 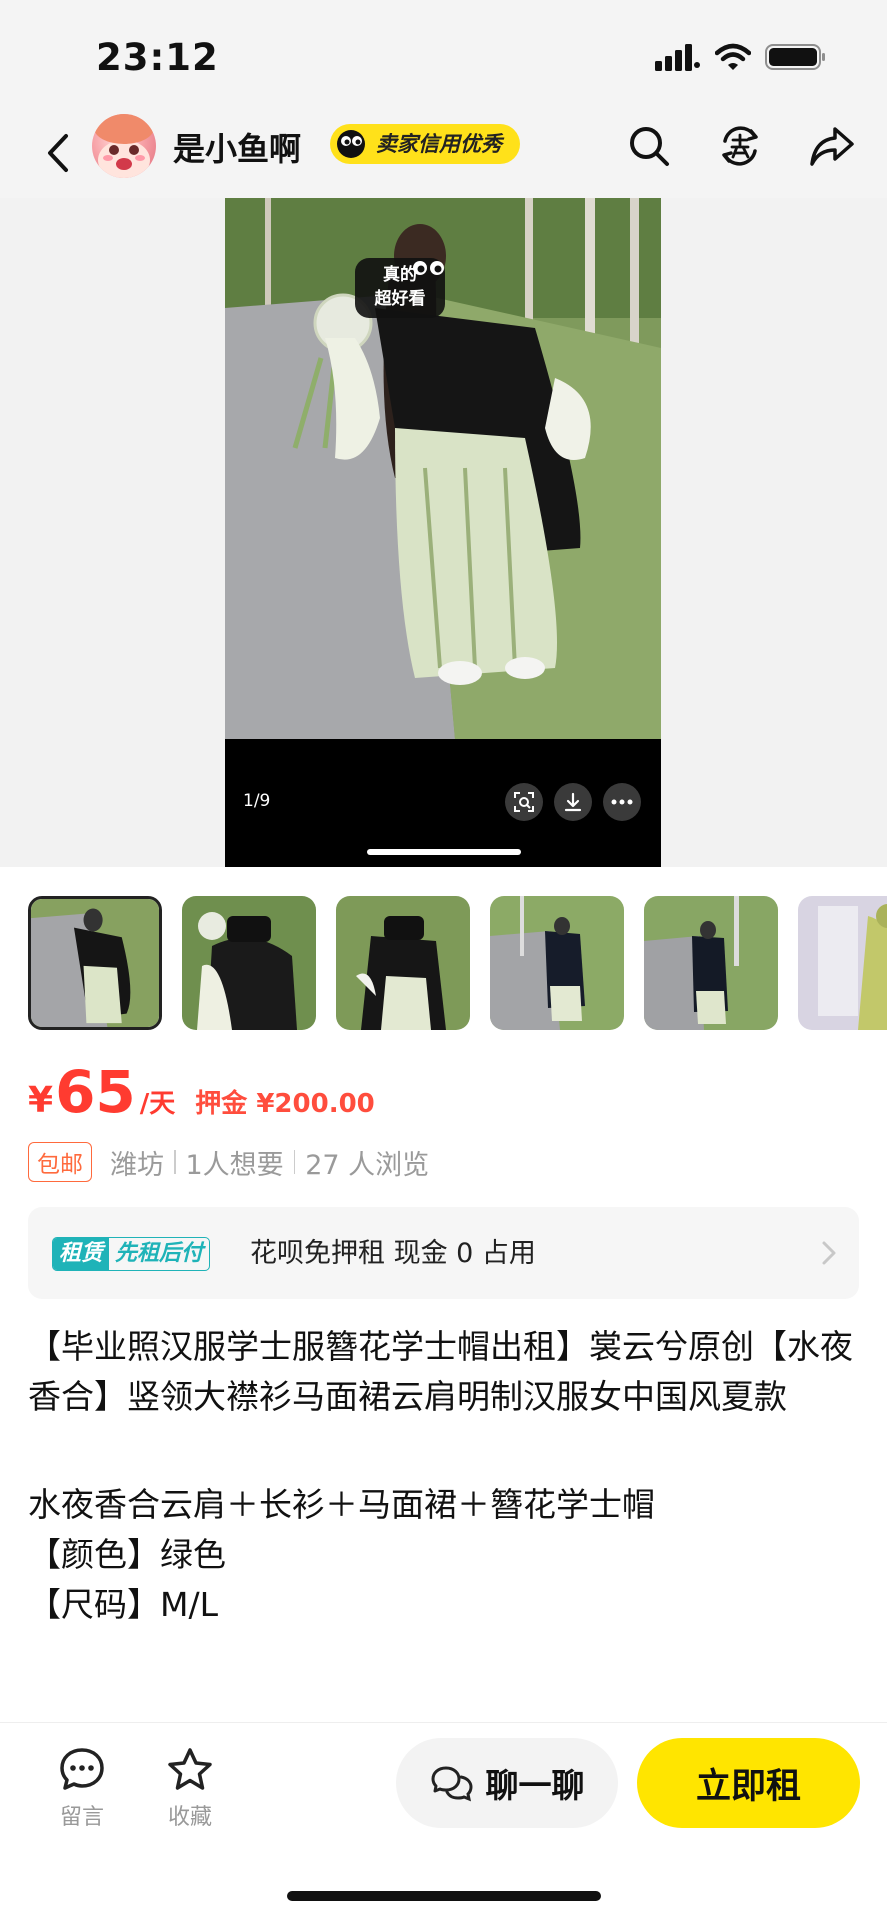 I want to click on price-row: ¥ 65 /天 押金 ¥200.00, so click(x=201, y=1093).